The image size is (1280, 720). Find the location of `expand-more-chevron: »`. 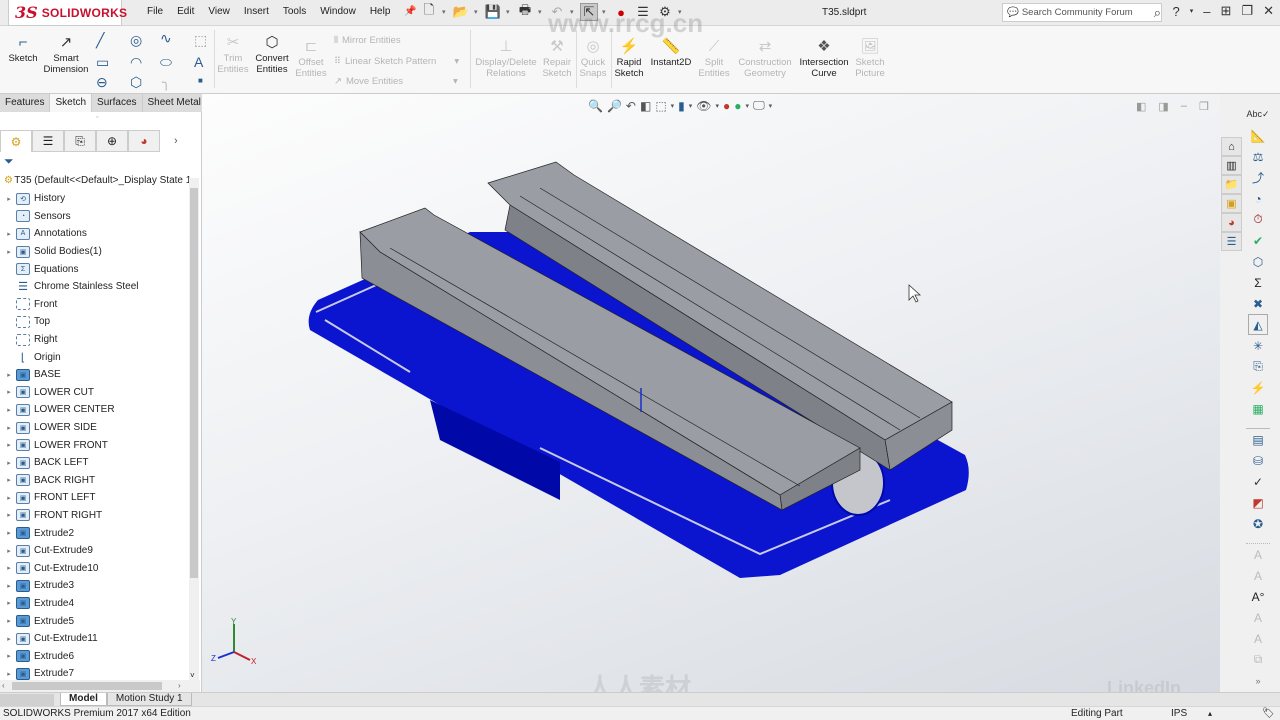

expand-more-chevron: » is located at coordinates (1258, 680).